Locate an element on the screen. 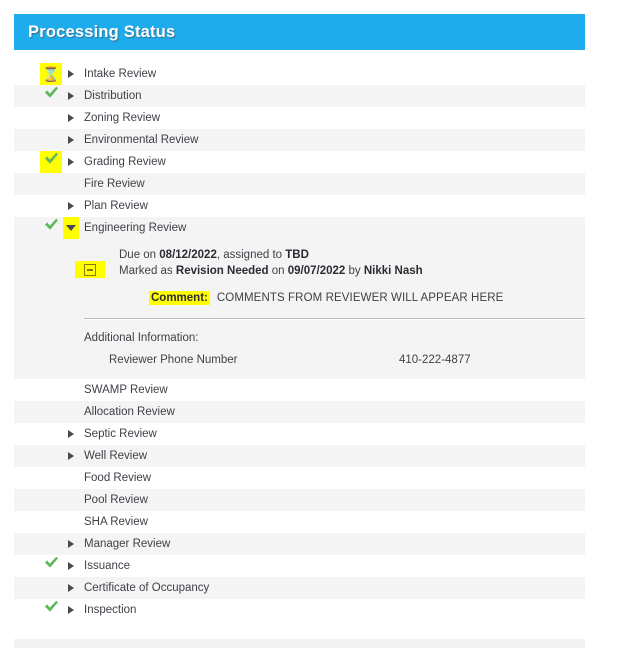 Image resolution: width=620 pixels, height=648 pixels. panel-footer-gap is located at coordinates (299, 630).